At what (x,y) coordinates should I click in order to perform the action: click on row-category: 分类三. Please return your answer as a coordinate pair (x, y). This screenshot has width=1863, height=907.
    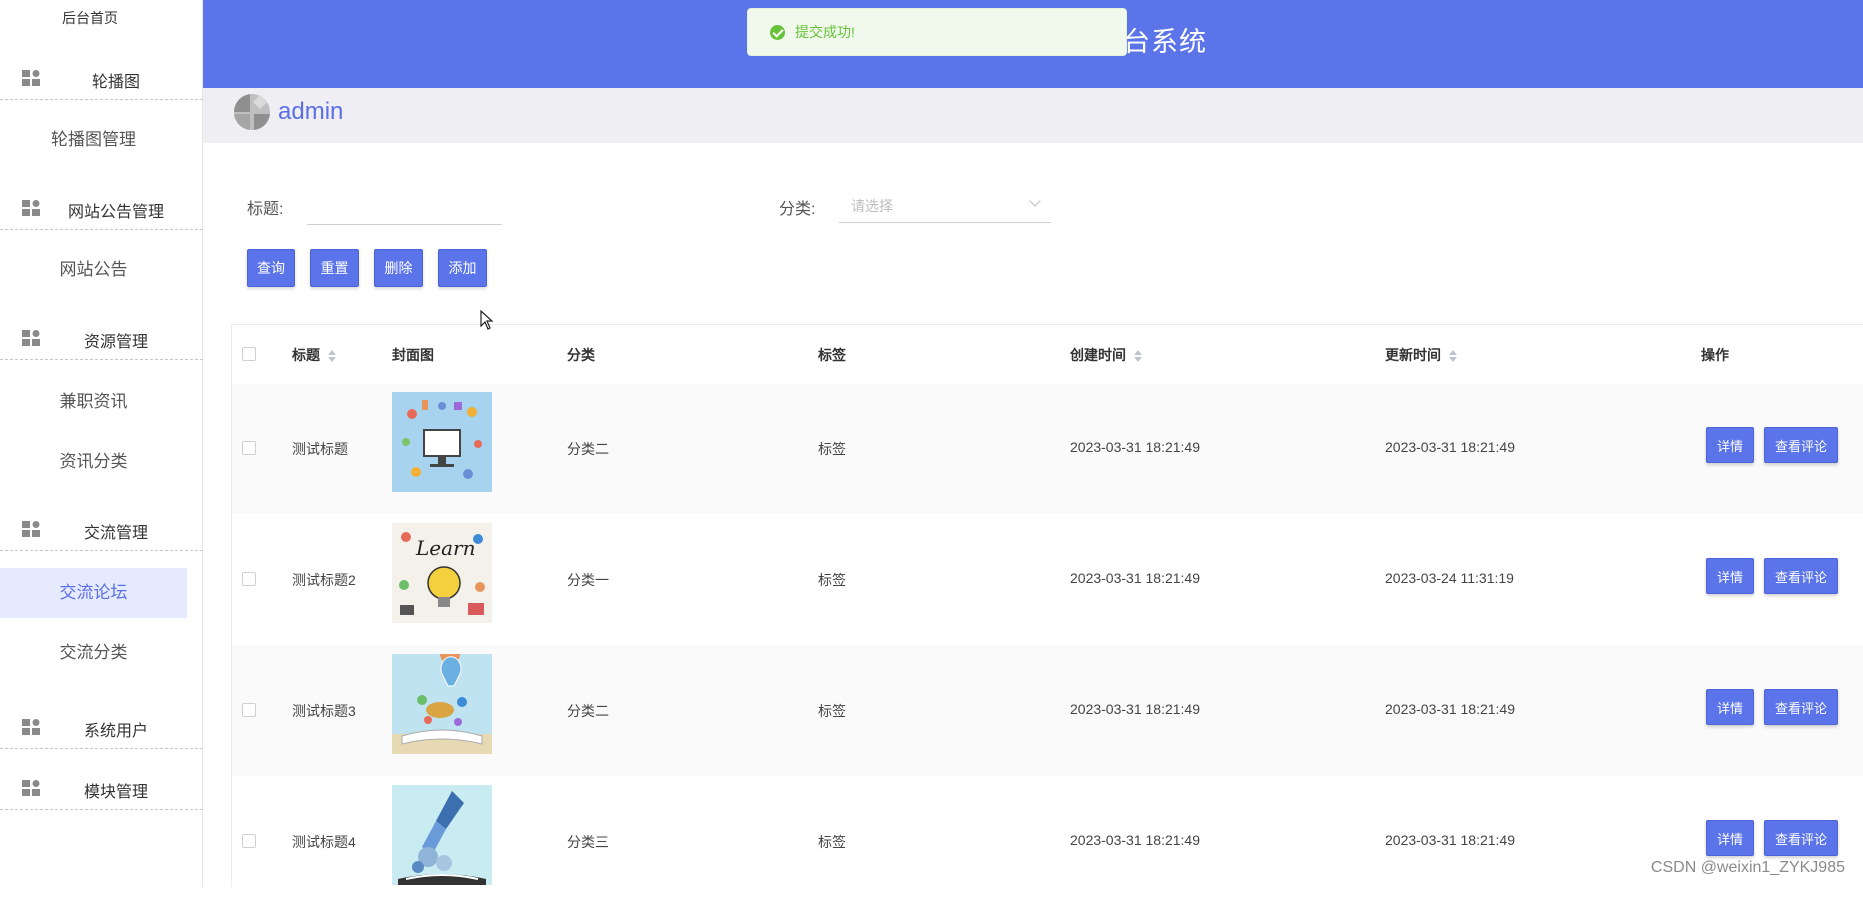
    Looking at the image, I should click on (588, 842).